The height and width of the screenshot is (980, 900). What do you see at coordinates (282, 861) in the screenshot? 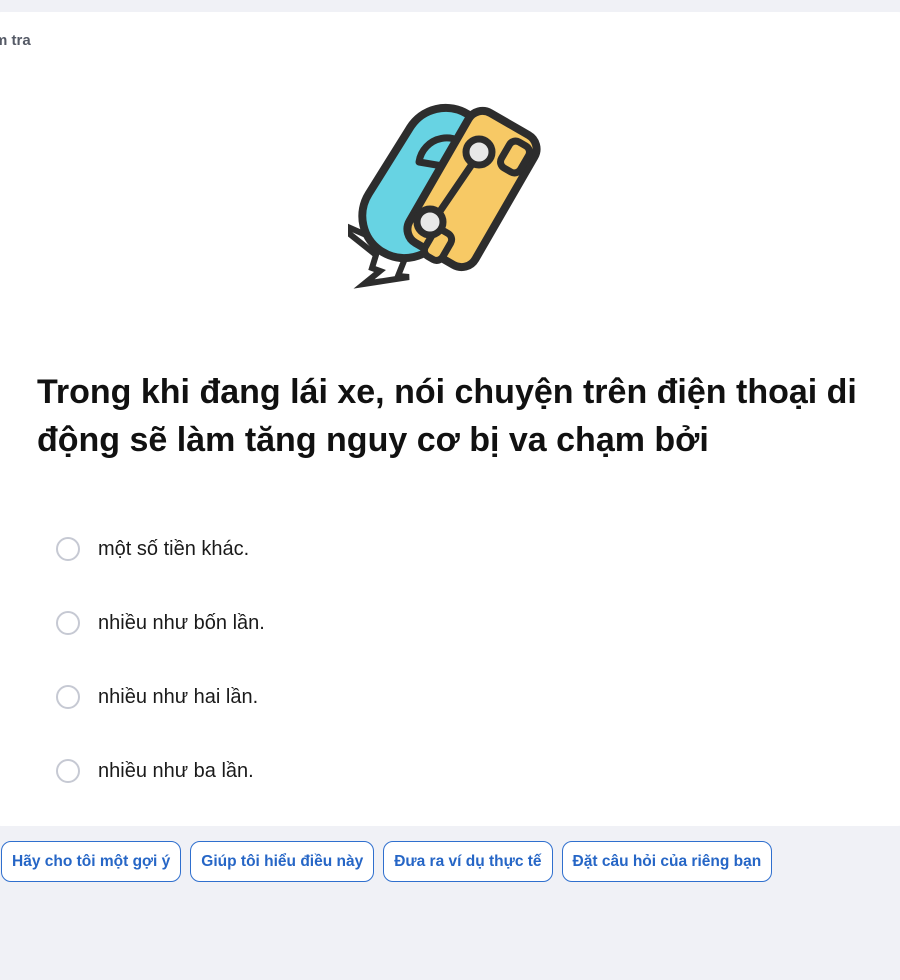
I see `explain-button: Giúp tôi hiểu điều này` at bounding box center [282, 861].